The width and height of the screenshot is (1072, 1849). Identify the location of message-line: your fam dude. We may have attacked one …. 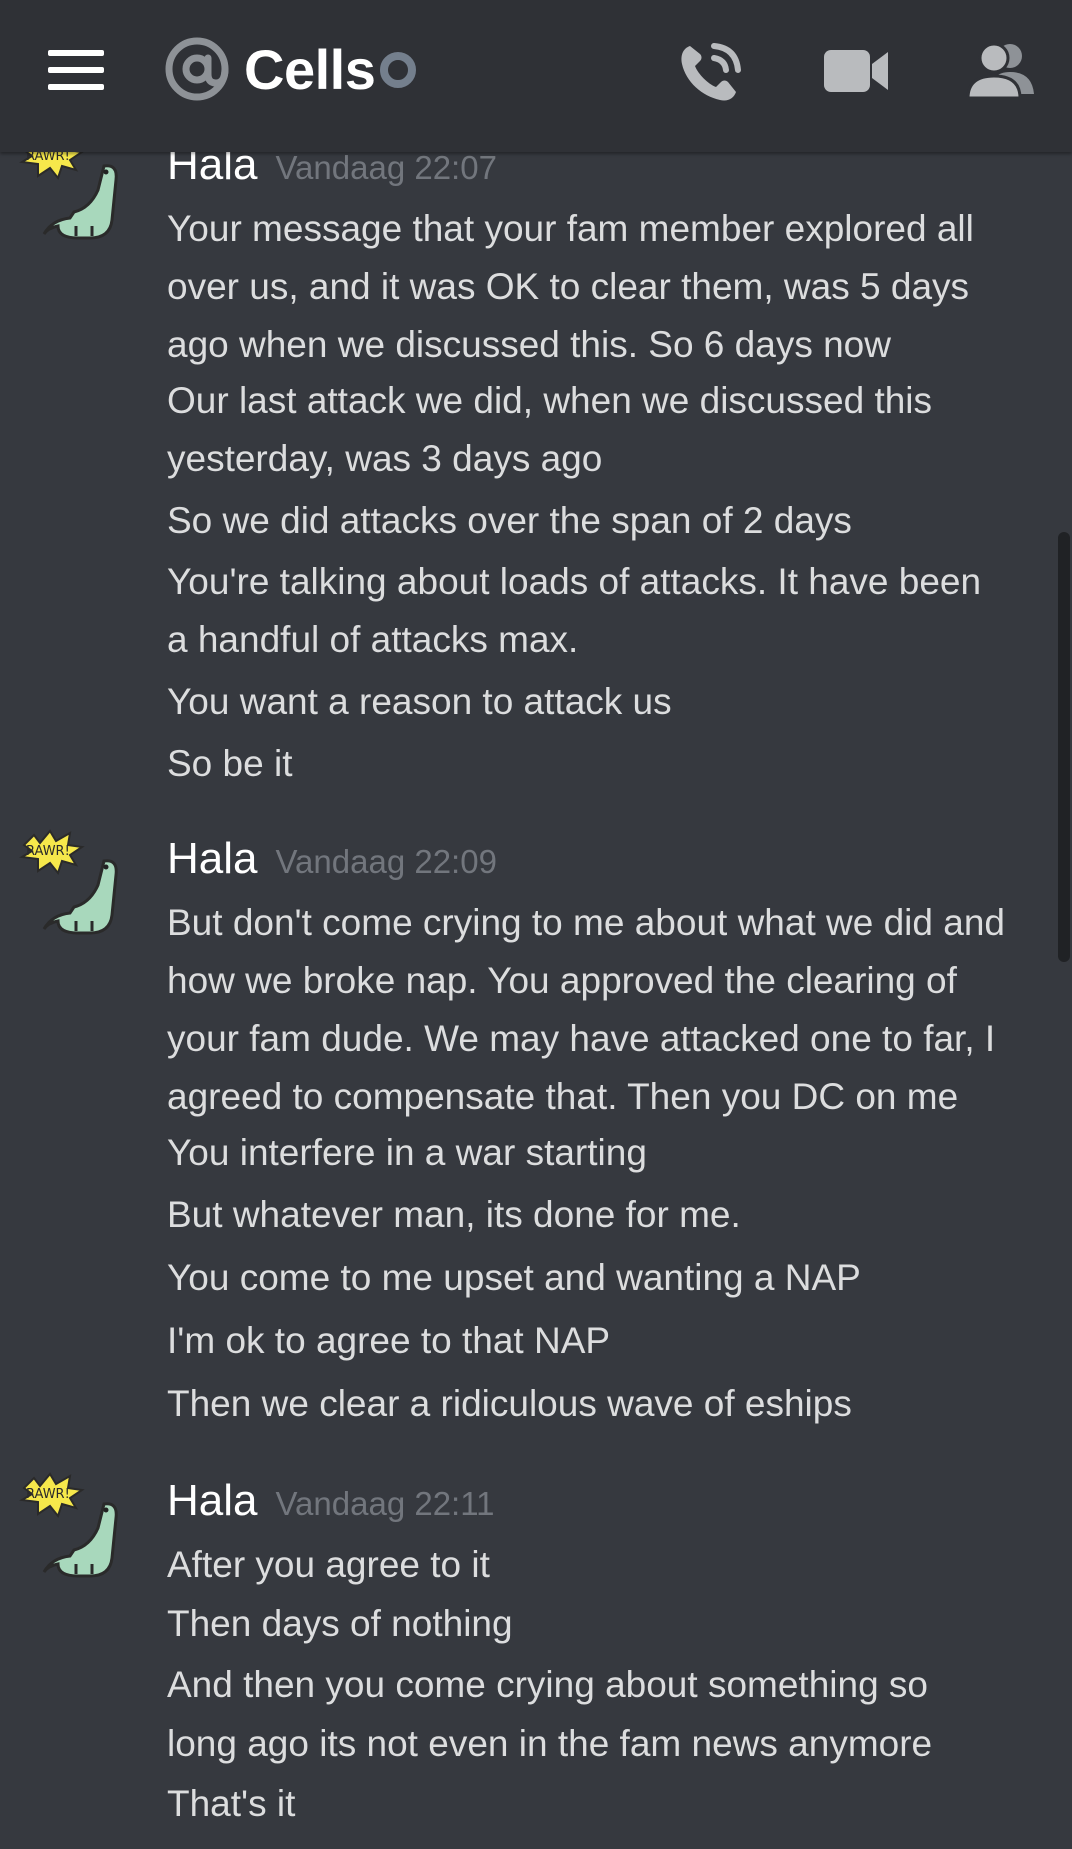
(581, 1038).